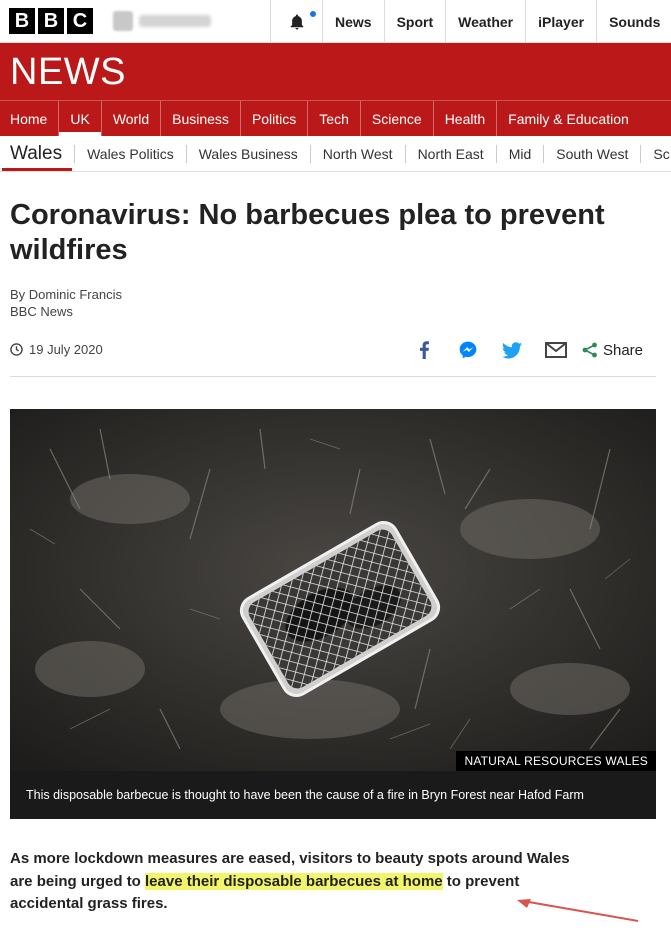  I want to click on image-credit: NATURAL RESOURCES WALES, so click(556, 761).